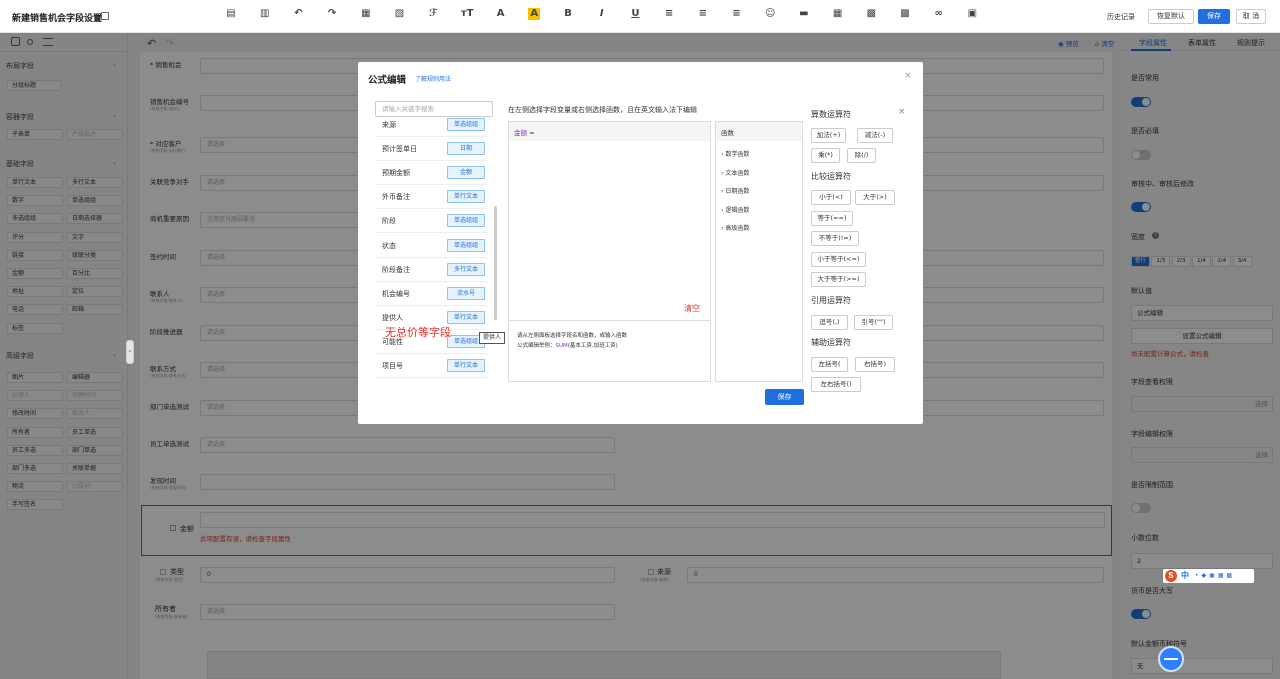 This screenshot has width=1280, height=679. Describe the element at coordinates (432, 197) in the screenshot. I see `variable-row: 外币备注 单行文本` at that location.